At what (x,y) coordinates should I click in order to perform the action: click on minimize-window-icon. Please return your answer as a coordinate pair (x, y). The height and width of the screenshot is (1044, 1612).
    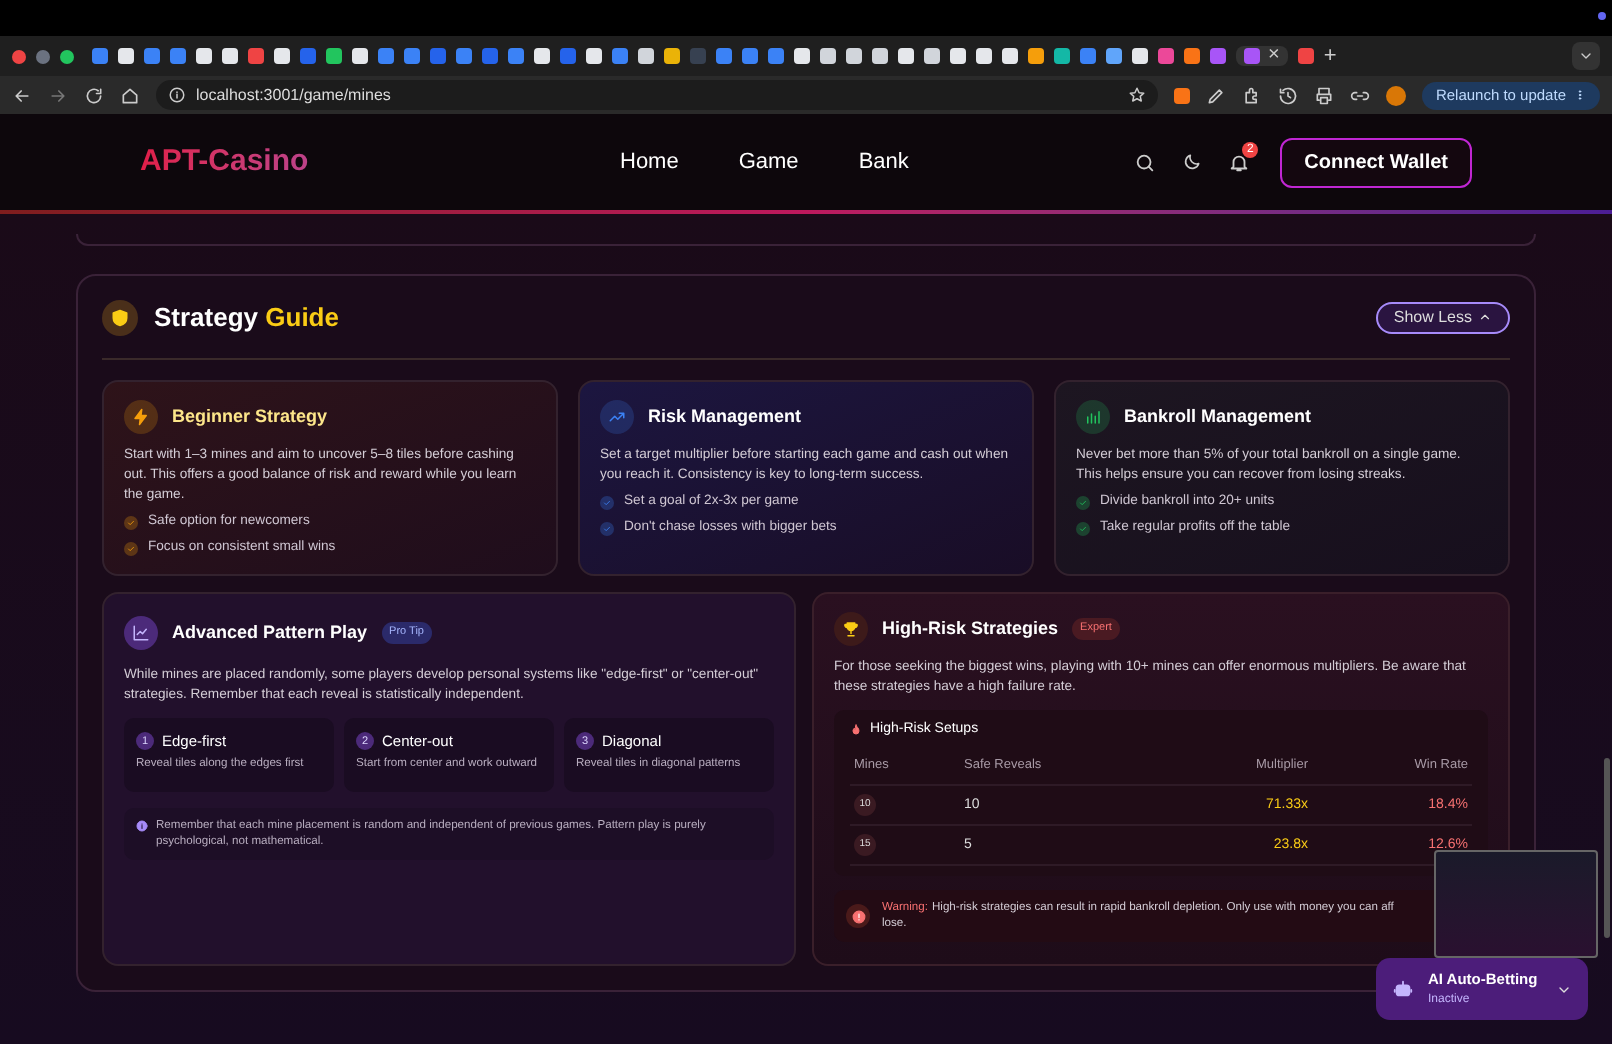
    Looking at the image, I should click on (43, 56).